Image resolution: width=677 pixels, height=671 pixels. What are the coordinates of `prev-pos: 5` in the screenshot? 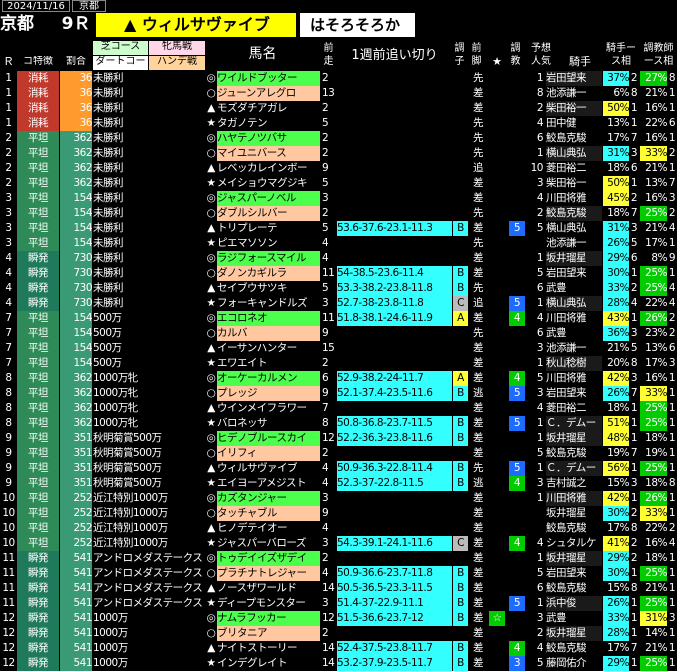 It's located at (325, 123).